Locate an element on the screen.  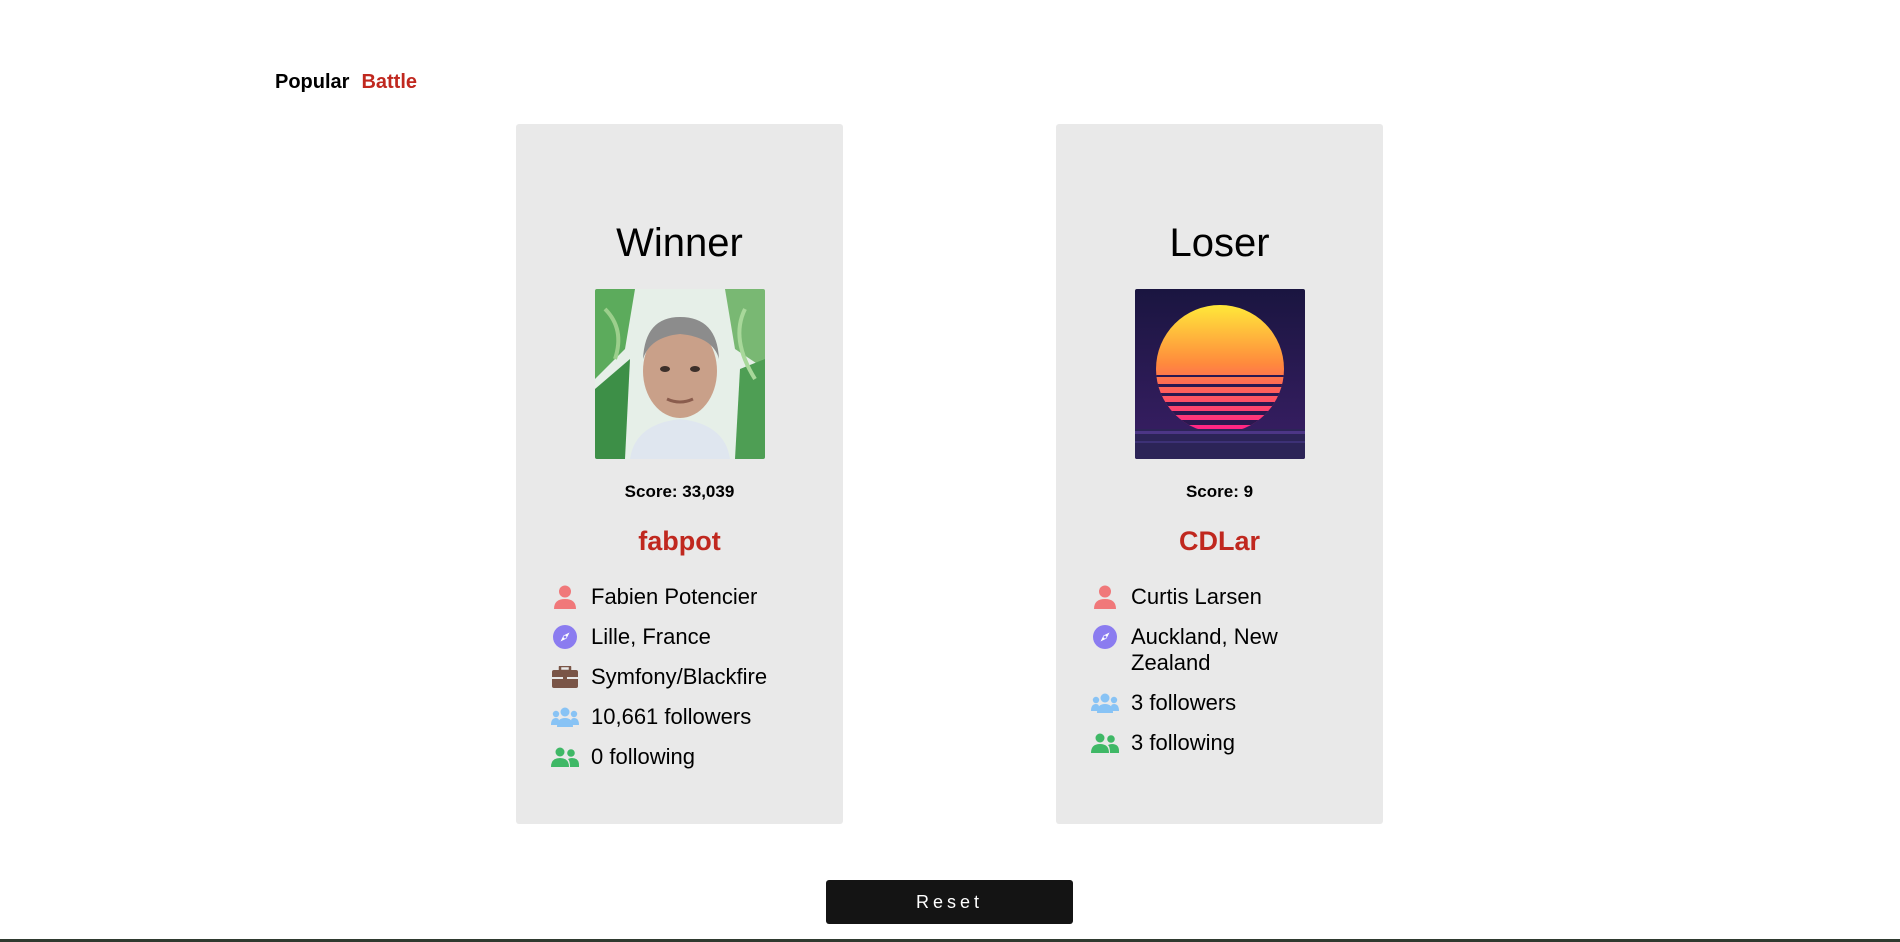
card-title: Loser is located at coordinates (1219, 242).